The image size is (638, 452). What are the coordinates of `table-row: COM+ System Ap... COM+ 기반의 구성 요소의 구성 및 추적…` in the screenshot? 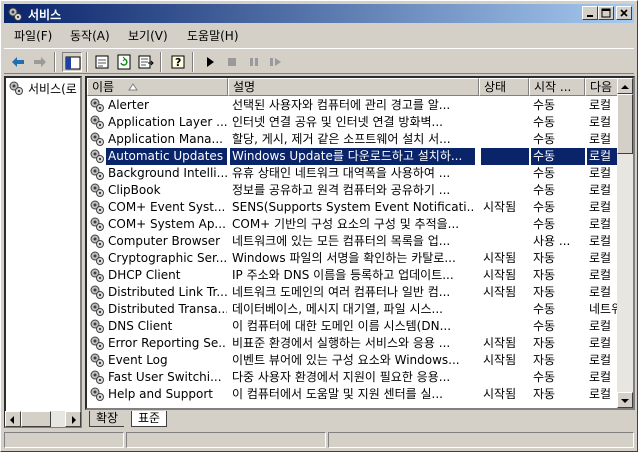 It's located at (352, 224).